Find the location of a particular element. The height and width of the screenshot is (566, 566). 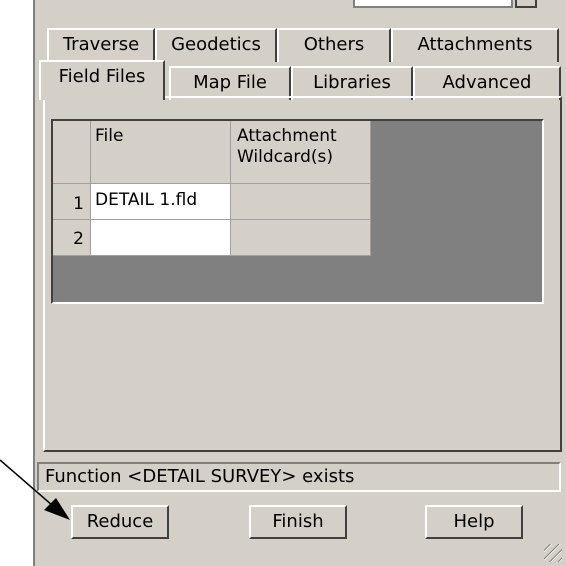

tab-label: Traverse is located at coordinates (101, 44).